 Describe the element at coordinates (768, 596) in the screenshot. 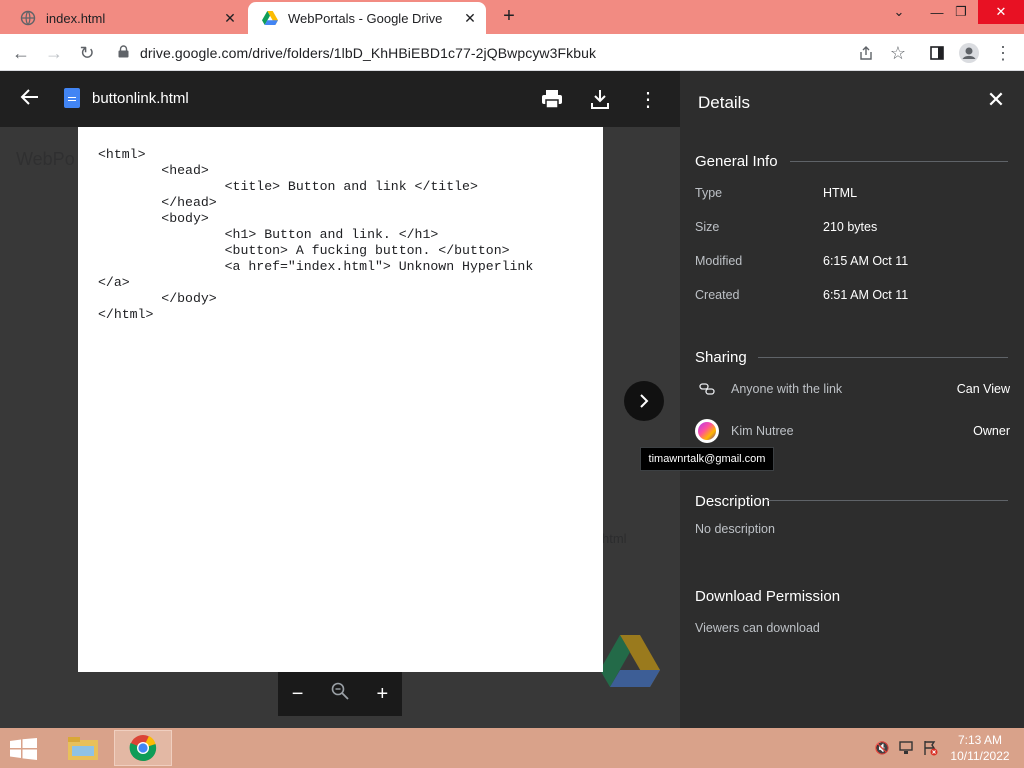

I see `download-permission-heading: Download Permission` at that location.